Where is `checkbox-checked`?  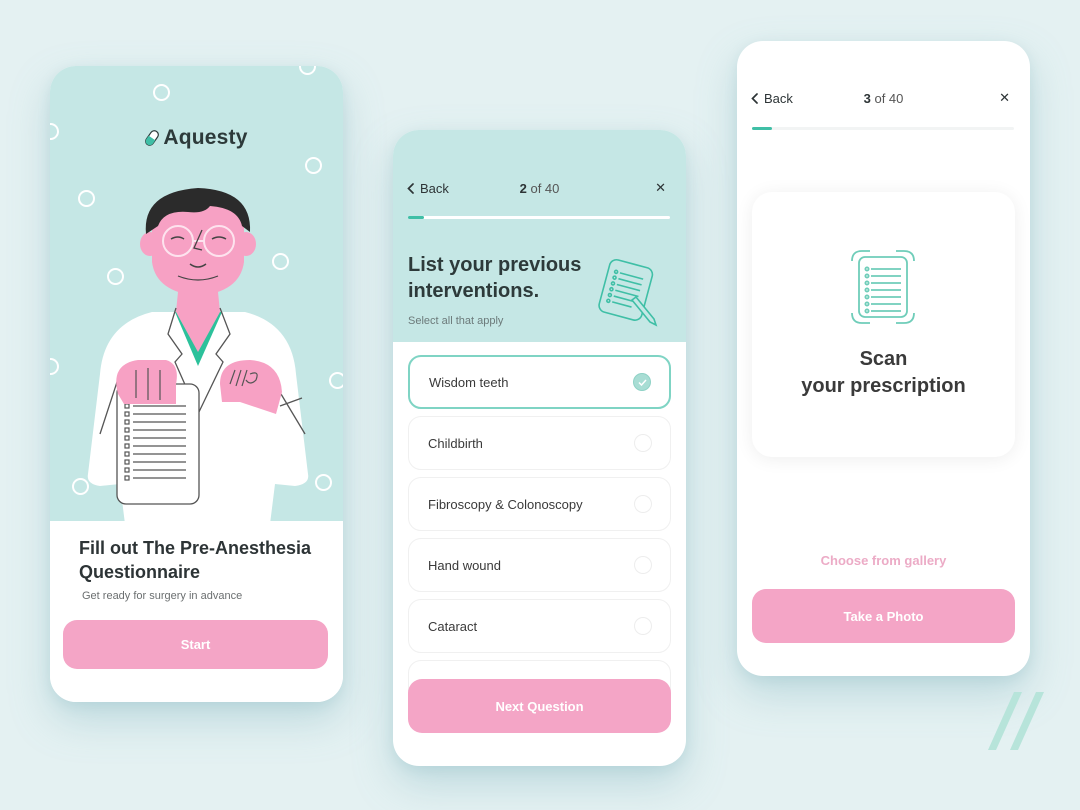 checkbox-checked is located at coordinates (642, 382).